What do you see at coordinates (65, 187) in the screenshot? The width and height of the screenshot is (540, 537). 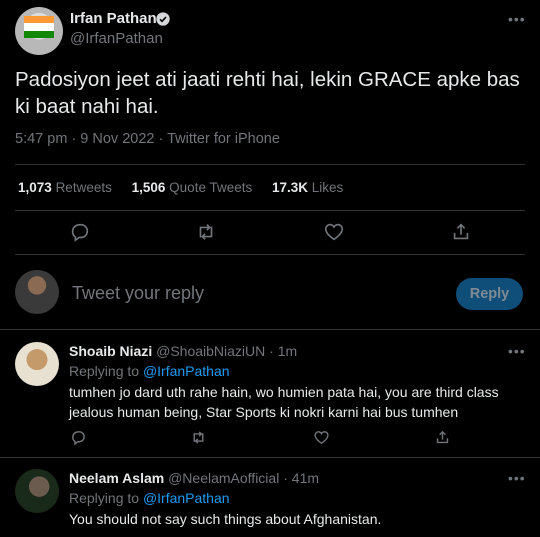 I see `retweets-stat: 1,073 Retweets` at bounding box center [65, 187].